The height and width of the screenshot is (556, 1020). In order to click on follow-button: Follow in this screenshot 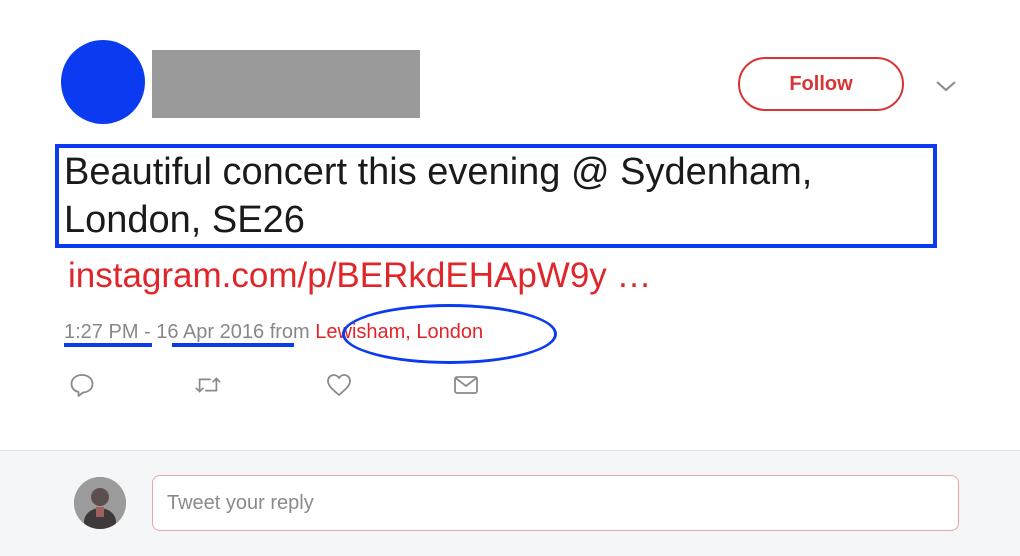, I will do `click(821, 84)`.